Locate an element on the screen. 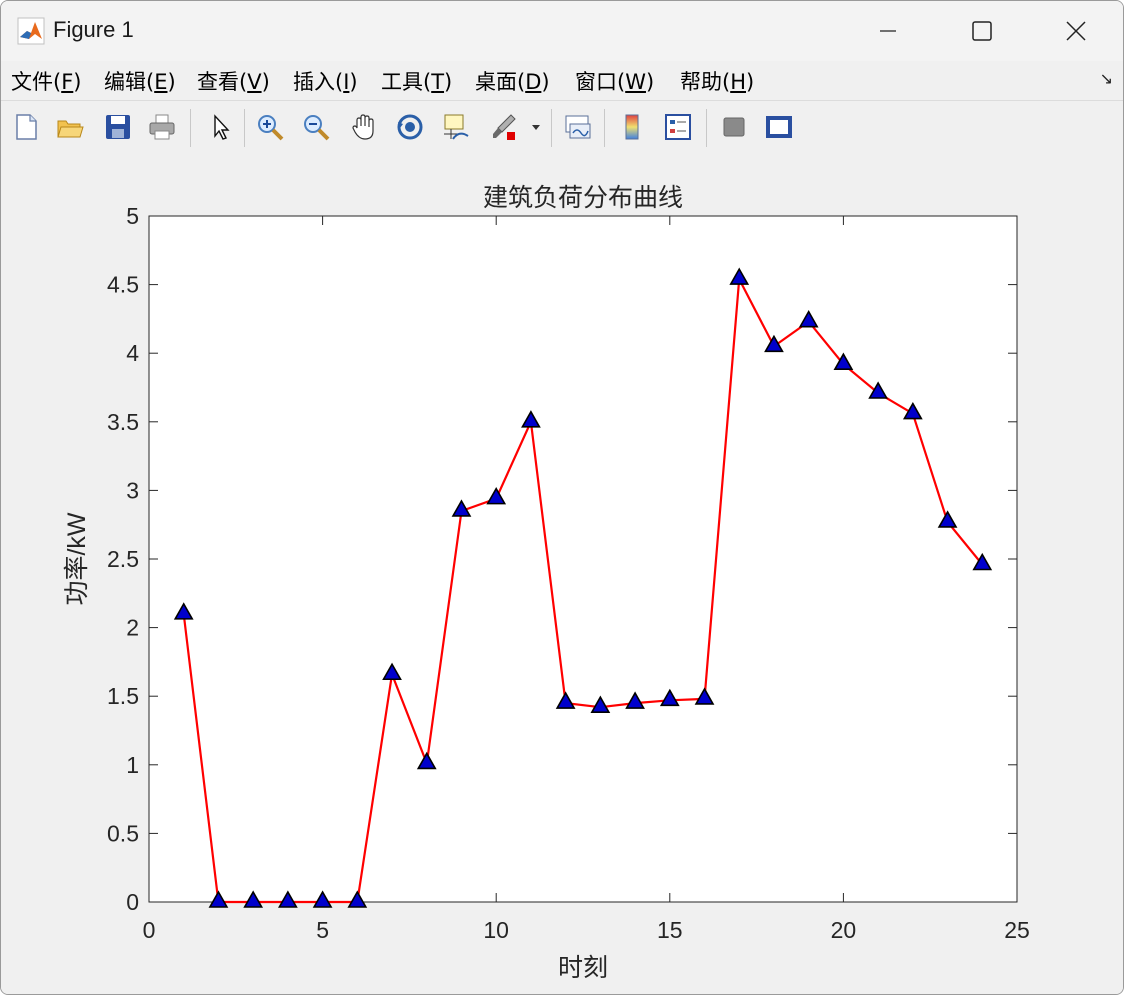  brush-button is located at coordinates (504, 127).